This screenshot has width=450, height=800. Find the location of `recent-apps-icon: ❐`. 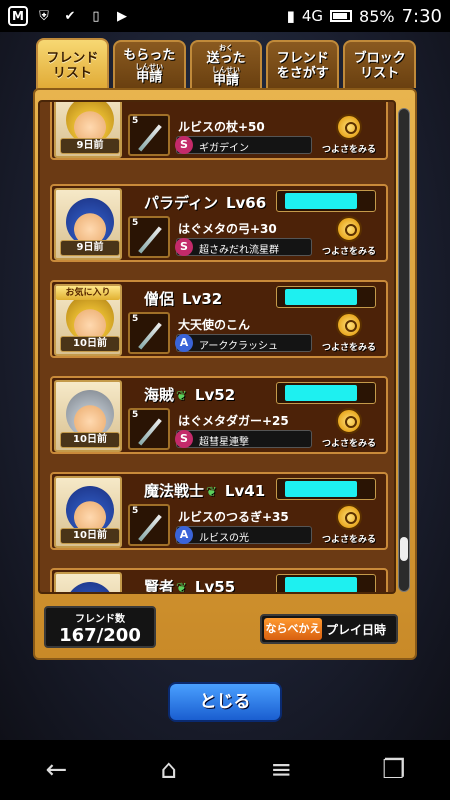

recent-apps-icon: ❐ is located at coordinates (394, 770).